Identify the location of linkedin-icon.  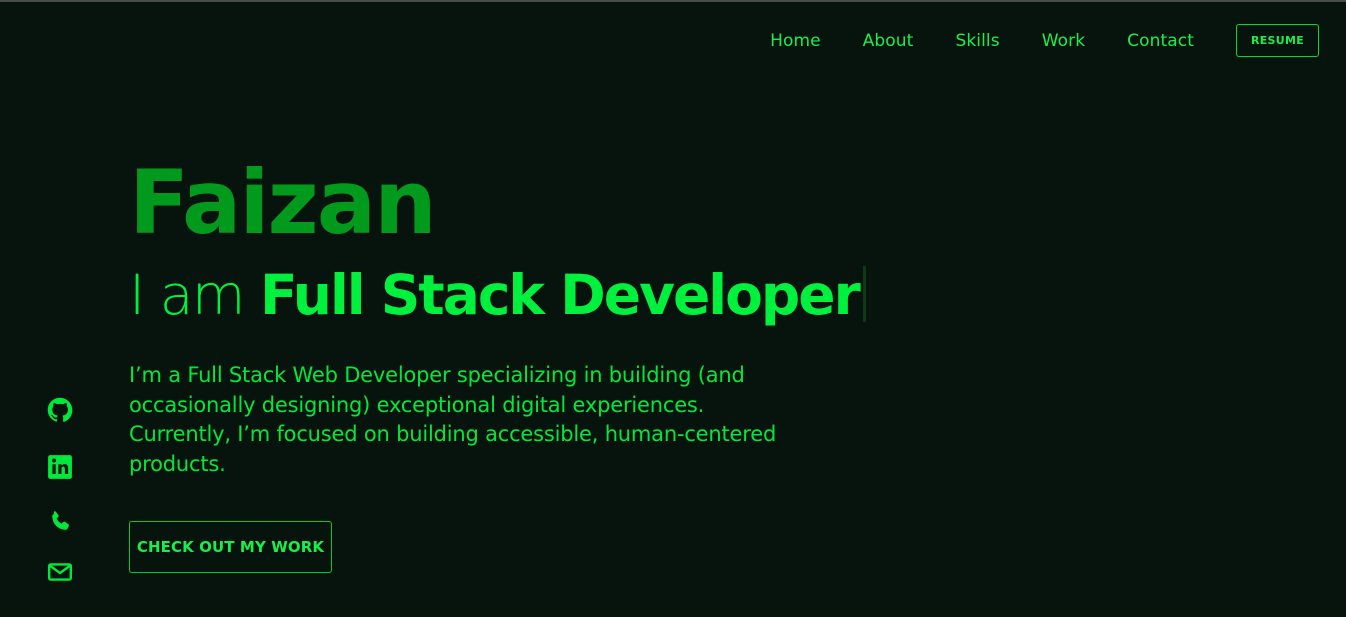
(60, 467).